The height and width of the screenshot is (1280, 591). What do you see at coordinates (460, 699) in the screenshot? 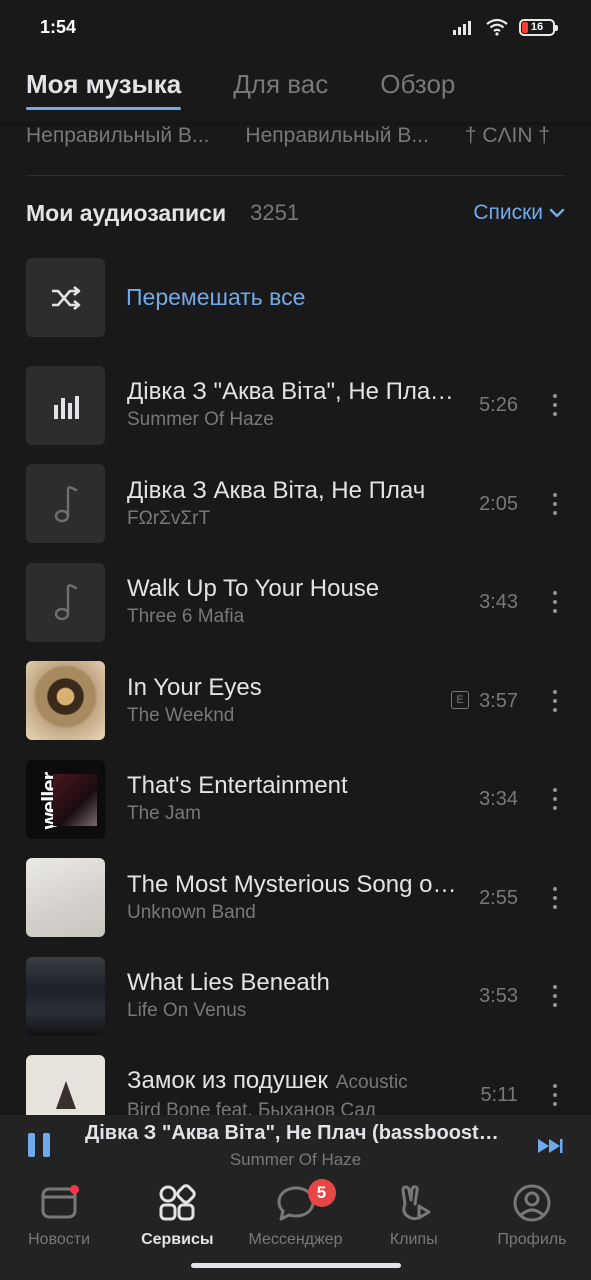
I see `explicit-badge-icon: E` at bounding box center [460, 699].